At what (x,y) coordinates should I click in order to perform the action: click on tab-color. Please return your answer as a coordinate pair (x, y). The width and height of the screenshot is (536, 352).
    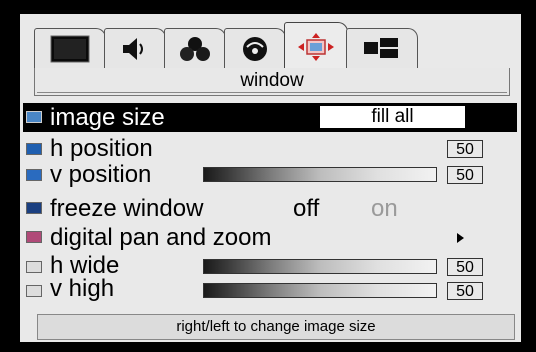
    Looking at the image, I should click on (195, 48).